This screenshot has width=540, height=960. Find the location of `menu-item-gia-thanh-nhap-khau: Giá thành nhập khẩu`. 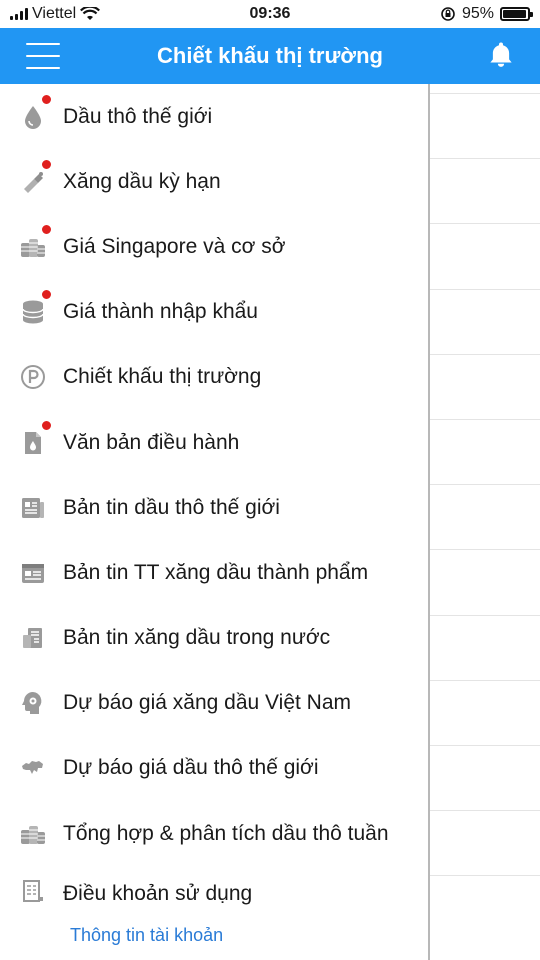

menu-item-gia-thanh-nhap-khau: Giá thành nhập khẩu is located at coordinates (214, 312).